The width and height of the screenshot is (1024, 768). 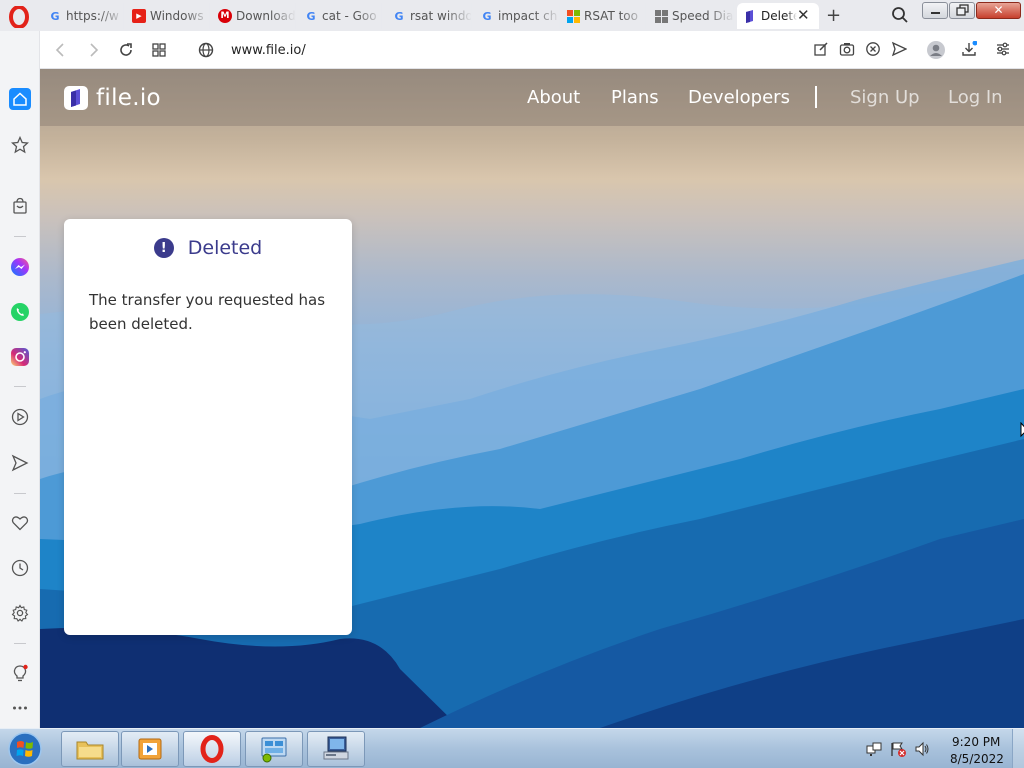 What do you see at coordinates (61, 50) in the screenshot?
I see `back-icon` at bounding box center [61, 50].